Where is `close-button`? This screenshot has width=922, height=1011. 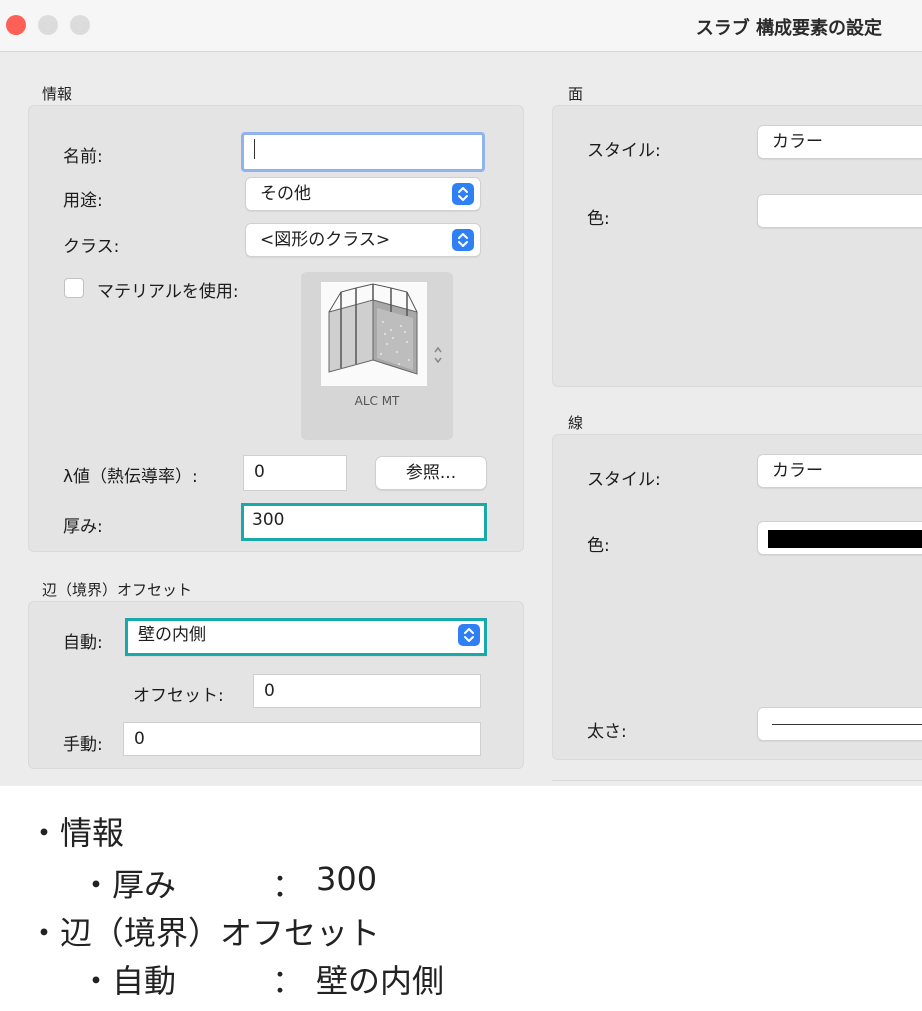 close-button is located at coordinates (16, 25).